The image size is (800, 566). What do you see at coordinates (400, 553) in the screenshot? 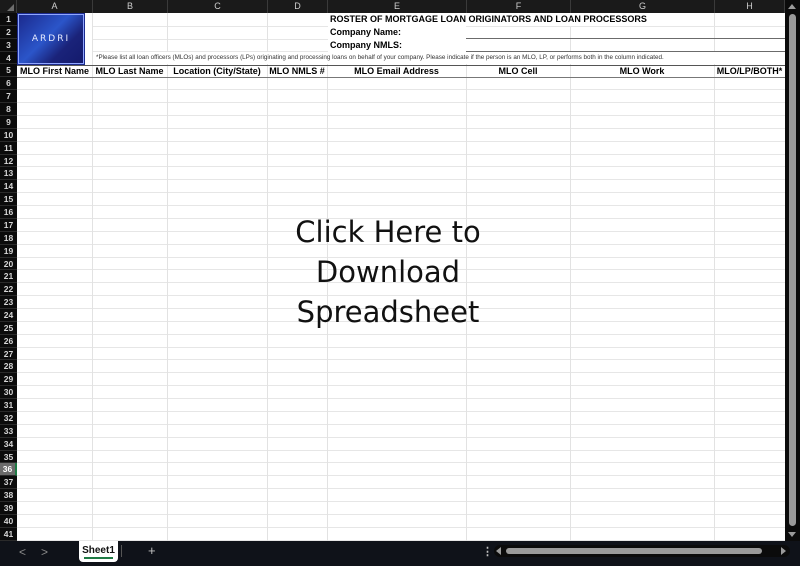
I see `sheet-tab-bar: < > Sheet1 + ⋮` at bounding box center [400, 553].